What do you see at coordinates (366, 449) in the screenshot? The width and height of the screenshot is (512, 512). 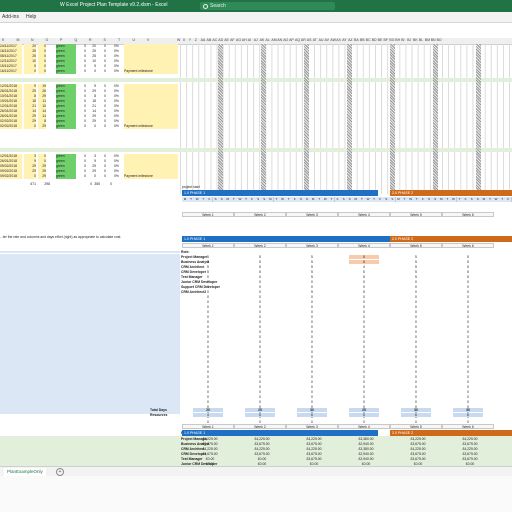 I see `cost-cell: £3,380.00` at bounding box center [366, 449].